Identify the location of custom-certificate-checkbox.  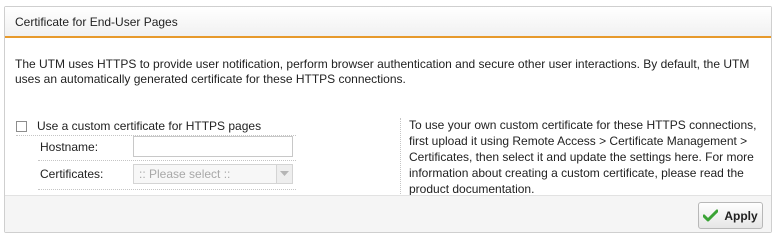
(21, 126).